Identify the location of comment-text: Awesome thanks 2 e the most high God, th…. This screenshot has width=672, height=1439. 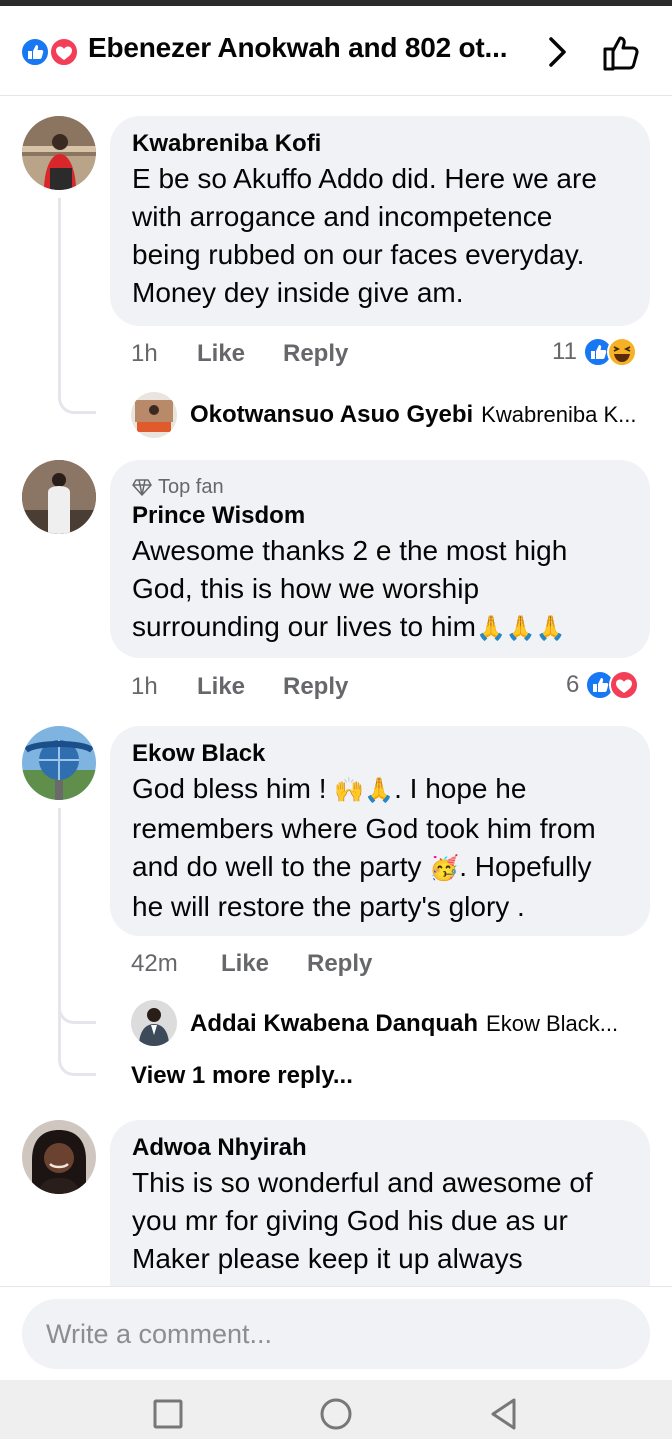
(380, 590).